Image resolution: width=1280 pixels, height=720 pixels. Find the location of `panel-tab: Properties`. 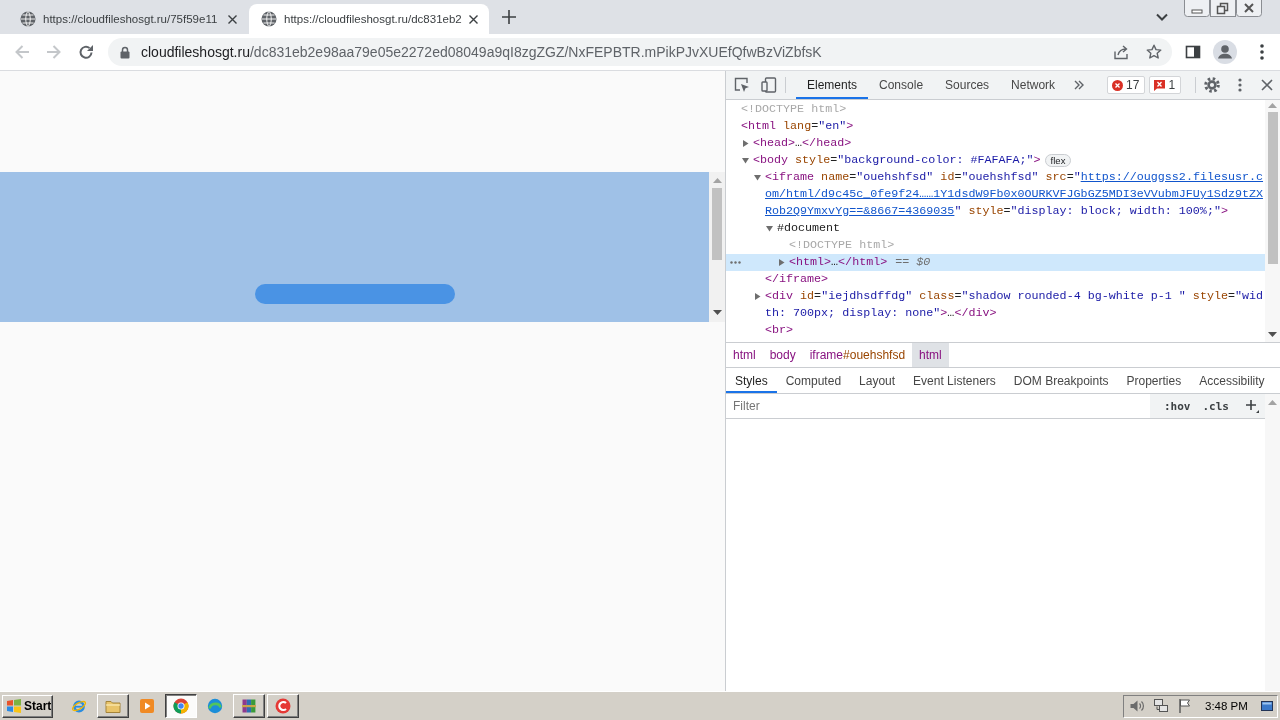

panel-tab: Properties is located at coordinates (1154, 380).